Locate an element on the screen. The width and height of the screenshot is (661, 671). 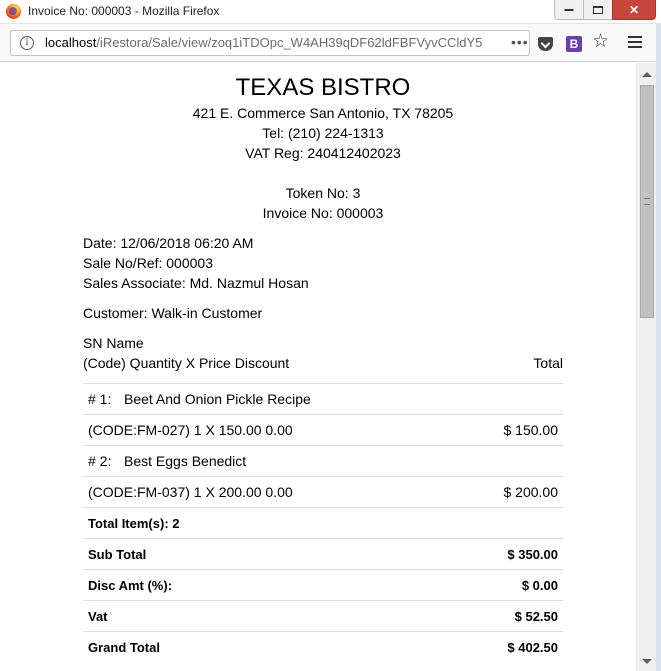
discount-label: Disc Amt (%): is located at coordinates (268, 585).